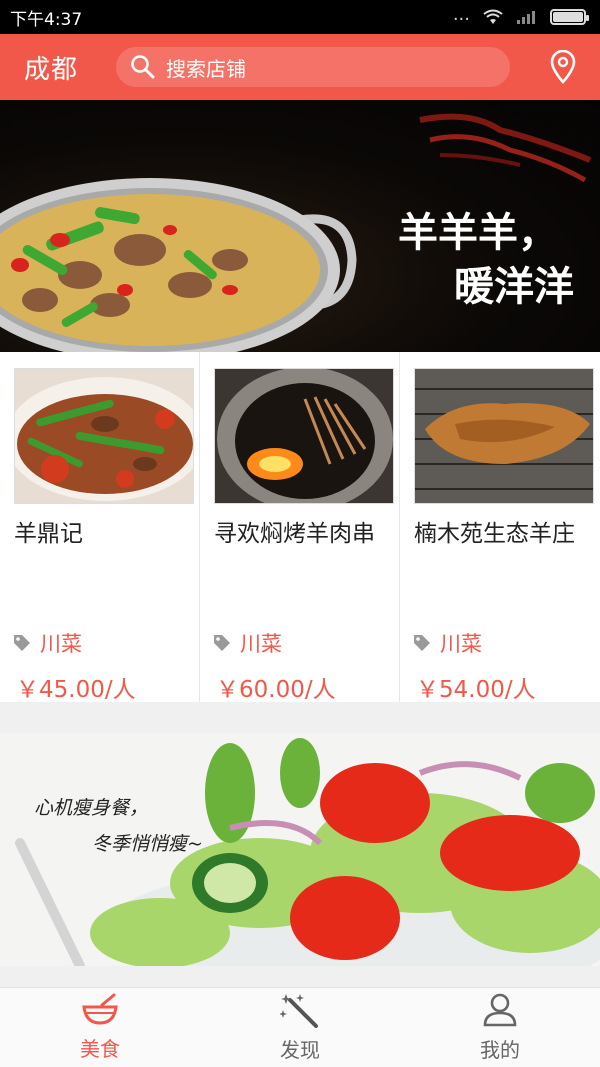 The height and width of the screenshot is (1067, 600). Describe the element at coordinates (48, 534) in the screenshot. I see `restaurant-name: 羊鼎记` at that location.